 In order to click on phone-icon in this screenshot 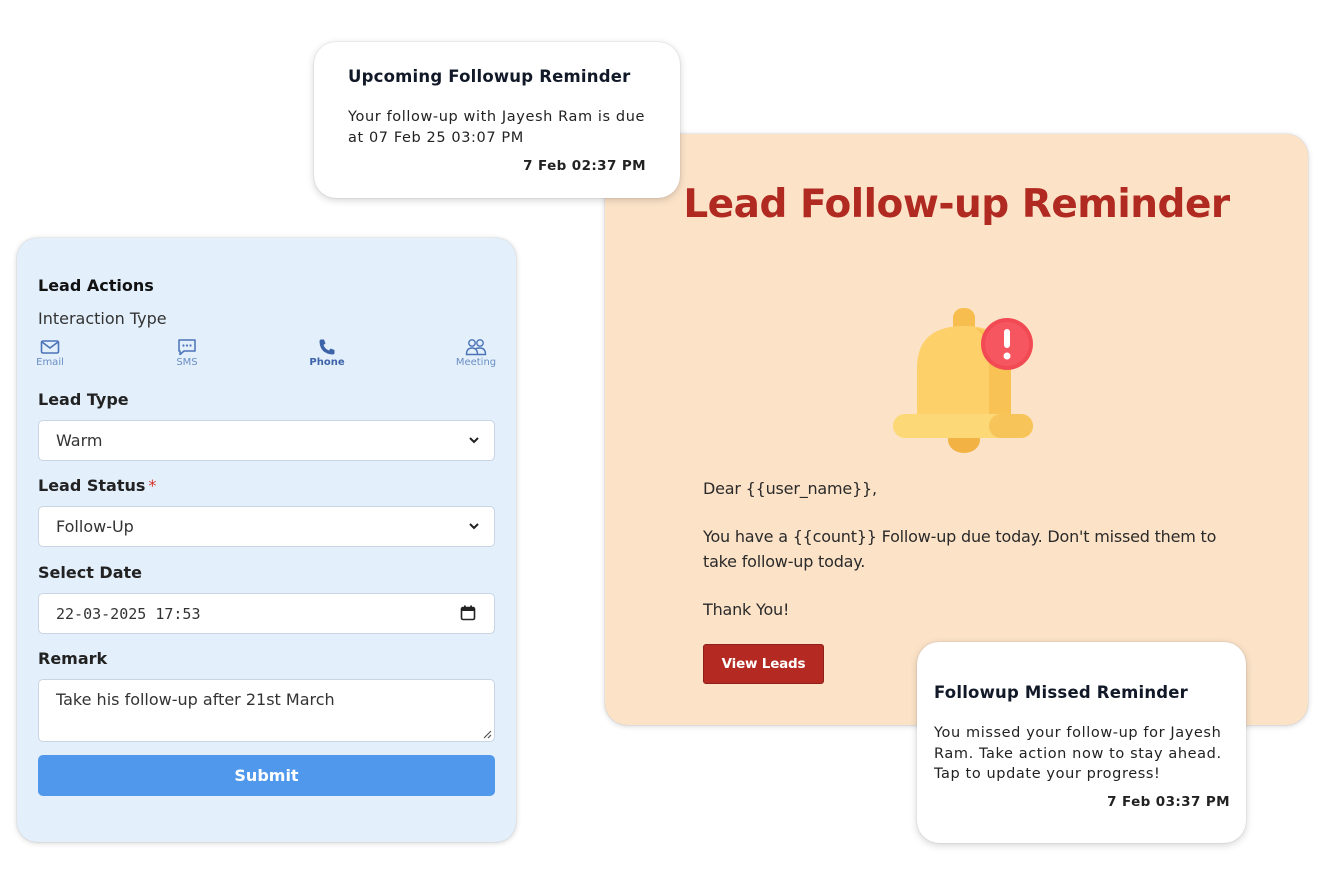, I will do `click(327, 347)`.